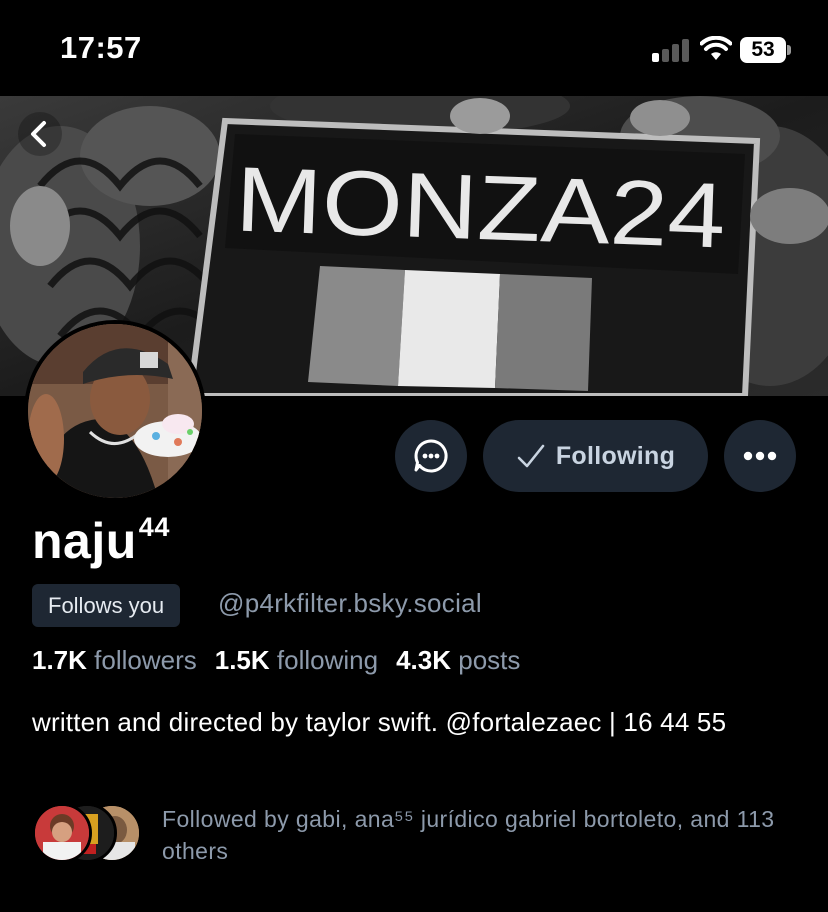 This screenshot has width=828, height=912. I want to click on signal-icon, so click(672, 50).